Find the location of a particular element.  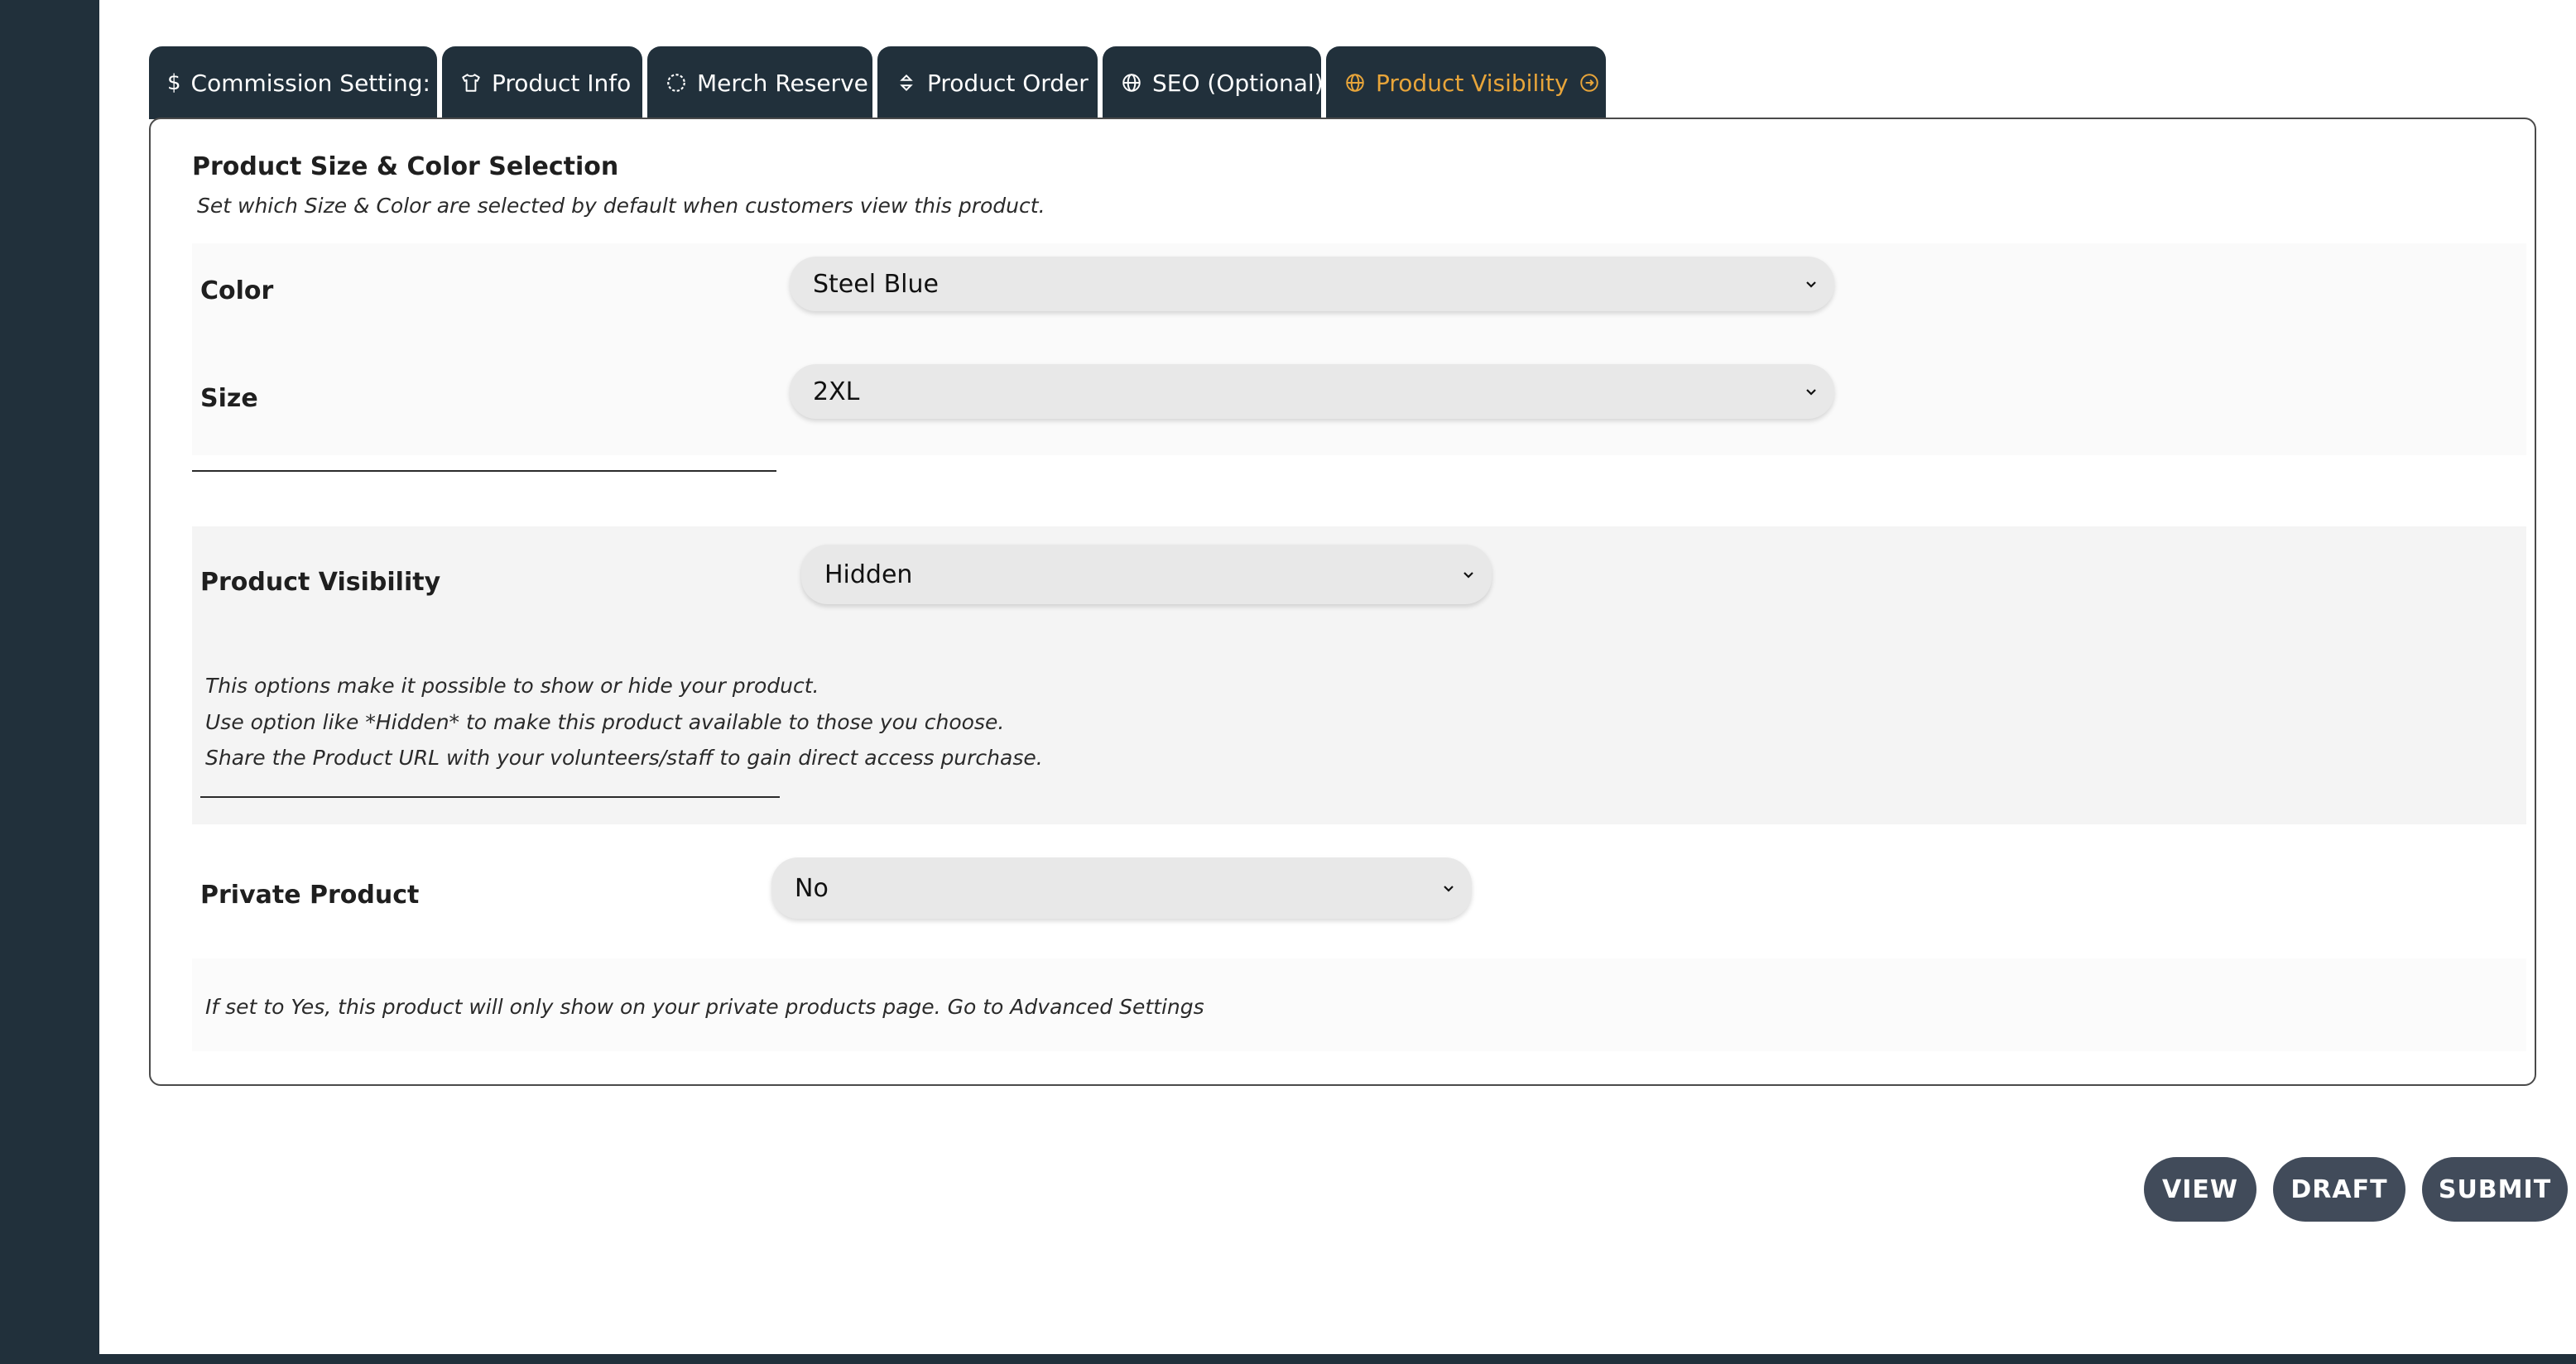

advanced-settings-link: Go to Advanced Settings is located at coordinates (1076, 1007).